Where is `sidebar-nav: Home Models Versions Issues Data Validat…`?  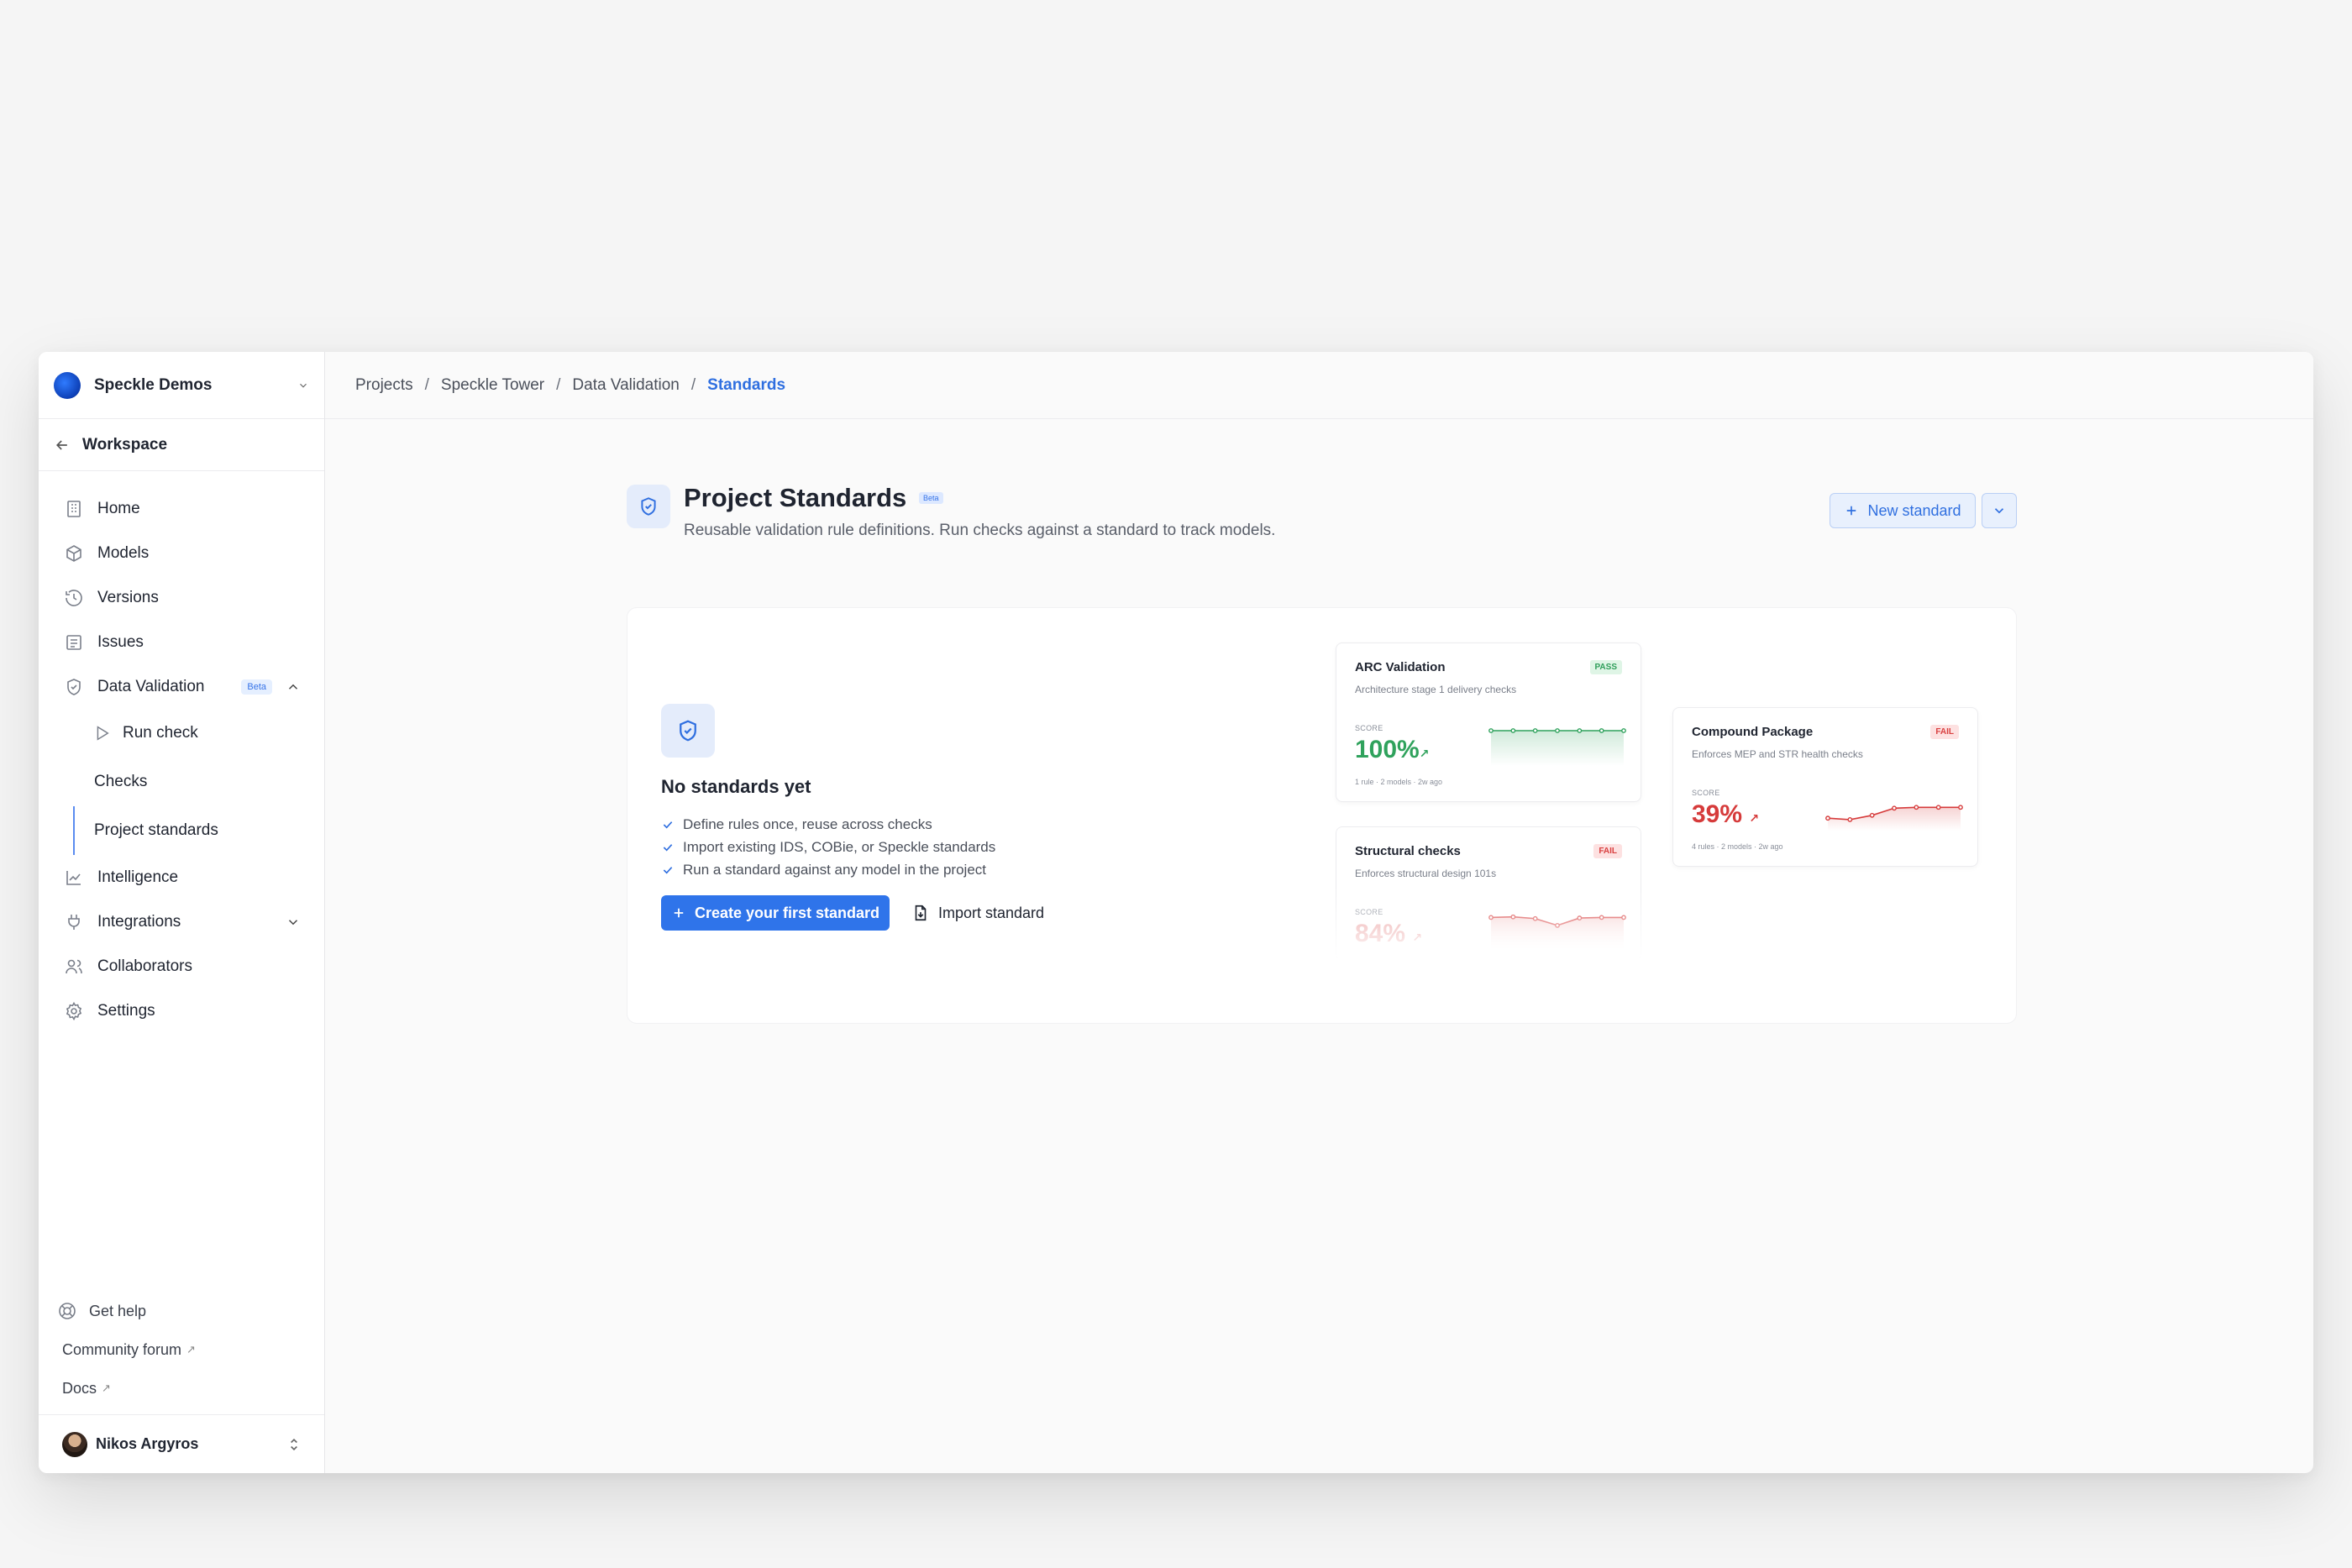 sidebar-nav: Home Models Versions Issues Data Validat… is located at coordinates (181, 752).